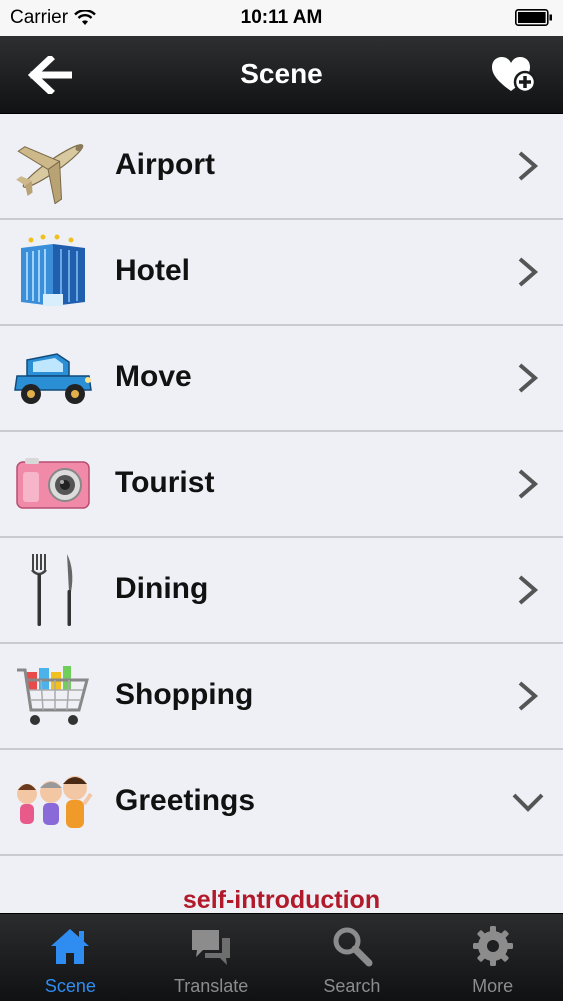 The width and height of the screenshot is (563, 1001). Describe the element at coordinates (50, 174) in the screenshot. I see `airplane-icon` at that location.